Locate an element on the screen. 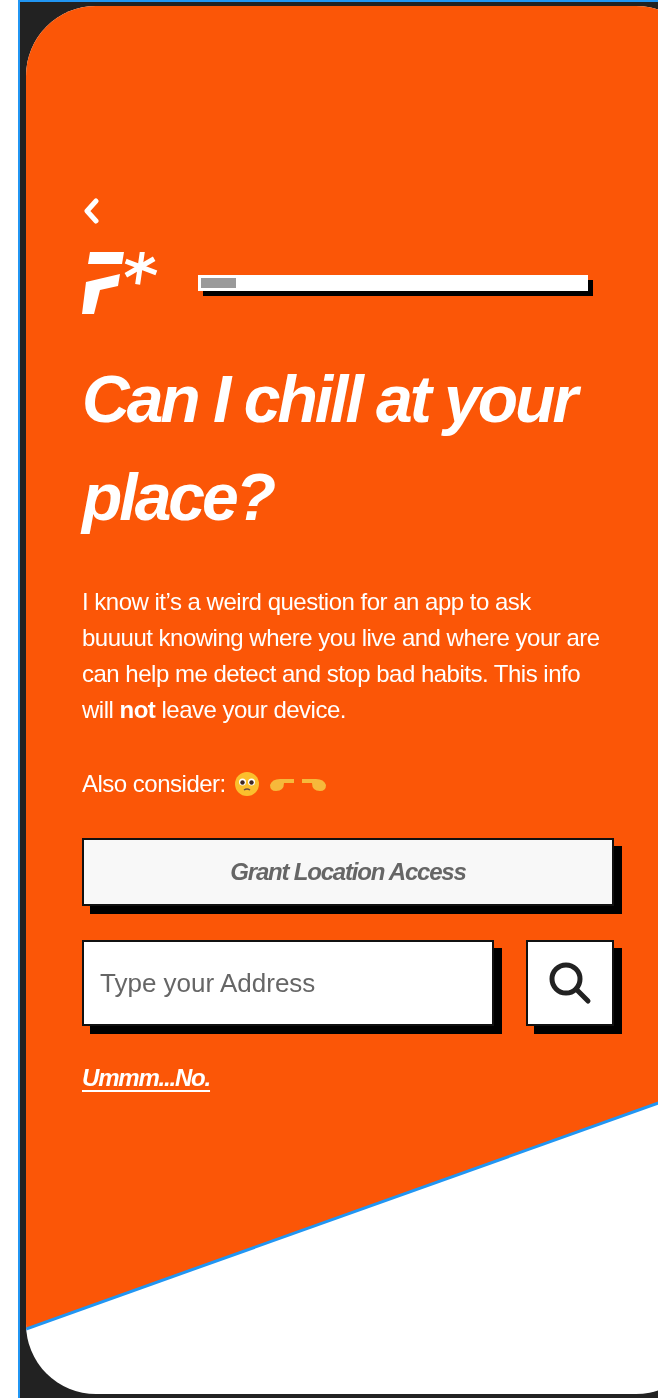 This screenshot has height=1398, width=658. also-consider-text: Also consider: is located at coordinates (154, 784).